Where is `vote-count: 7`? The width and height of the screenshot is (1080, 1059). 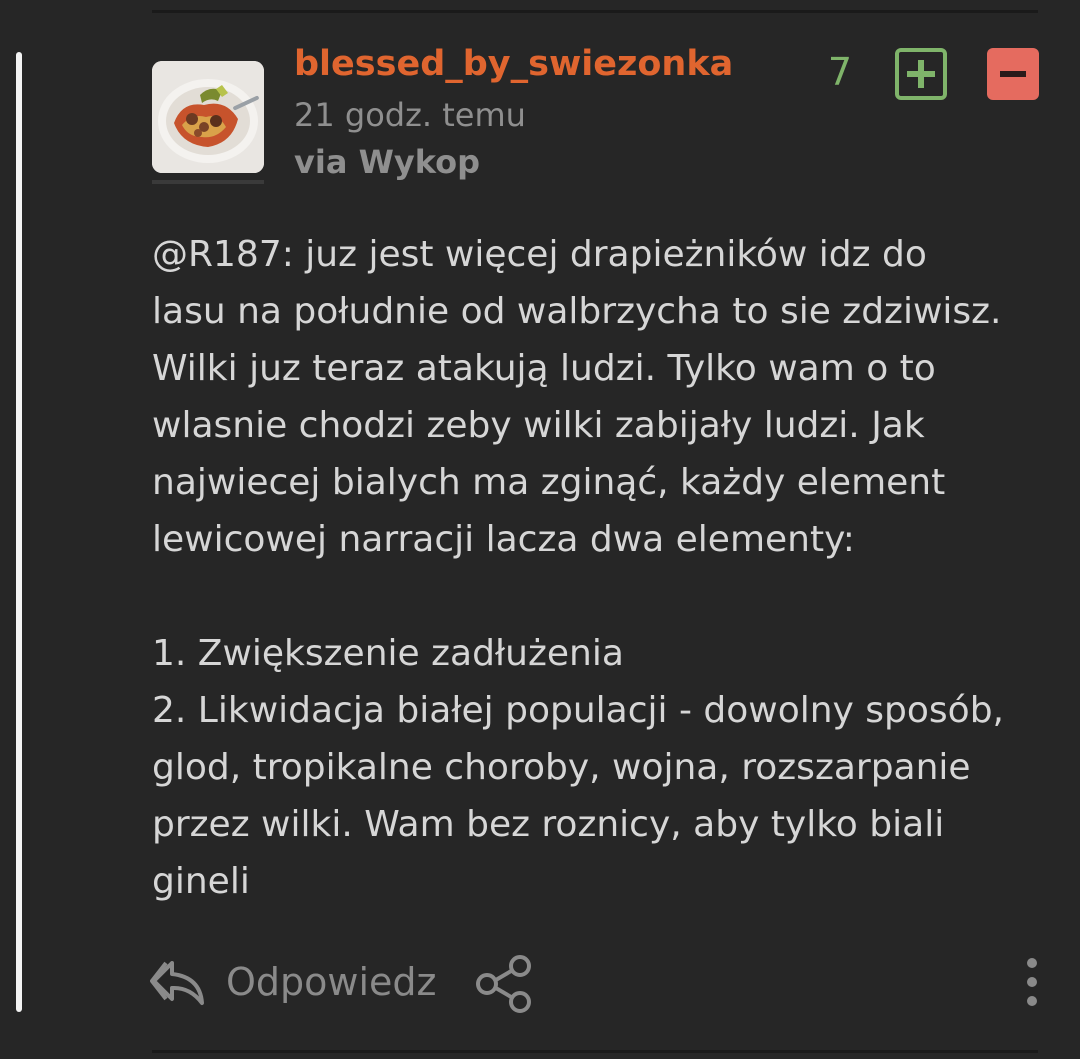 vote-count: 7 is located at coordinates (840, 72).